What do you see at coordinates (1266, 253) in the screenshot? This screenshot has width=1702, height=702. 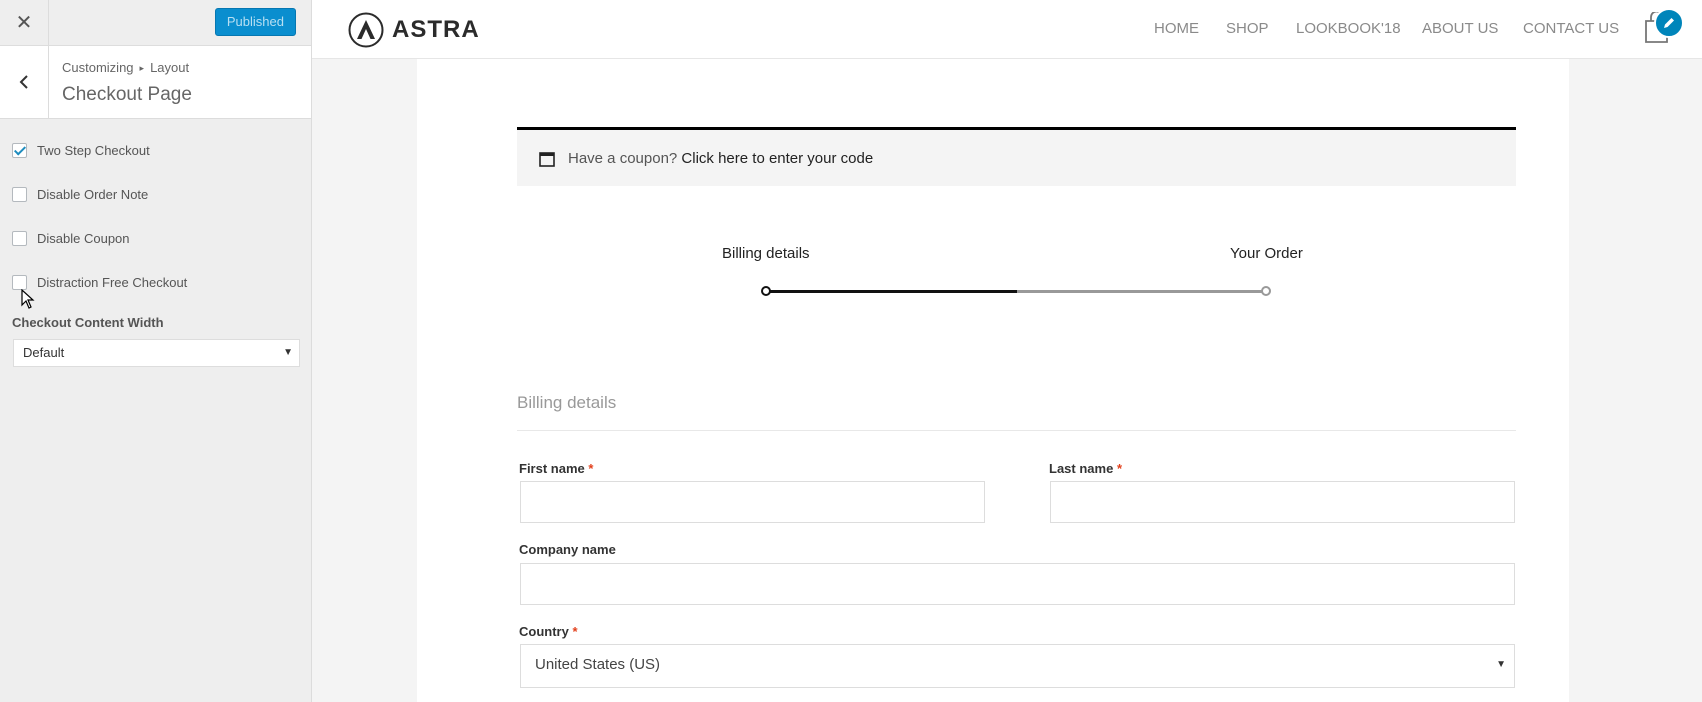 I see `step-your-order: Your Order` at bounding box center [1266, 253].